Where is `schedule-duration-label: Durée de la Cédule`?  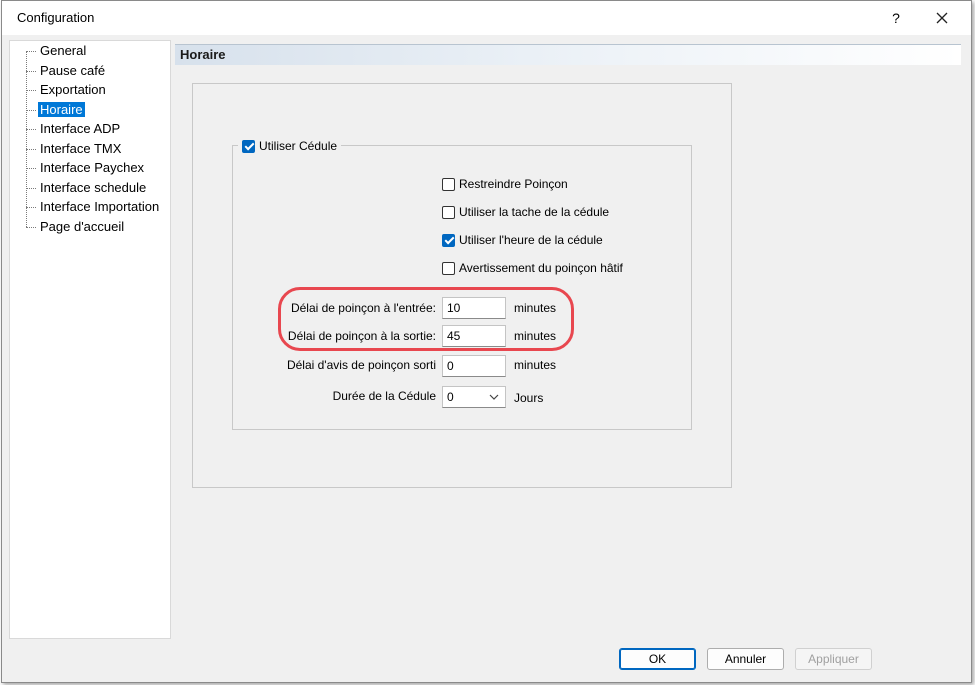
schedule-duration-label: Durée de la Cédule is located at coordinates (384, 396).